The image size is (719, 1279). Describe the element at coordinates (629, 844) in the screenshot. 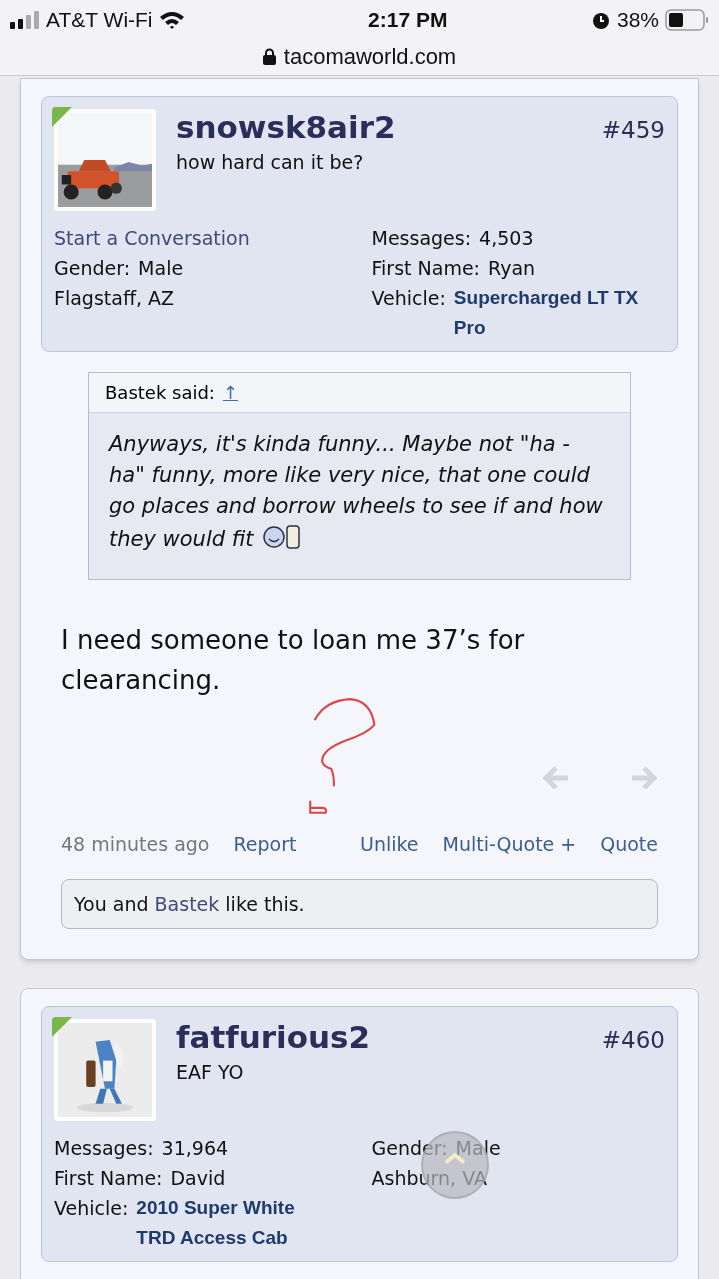

I see `post-action-link: Quote` at that location.